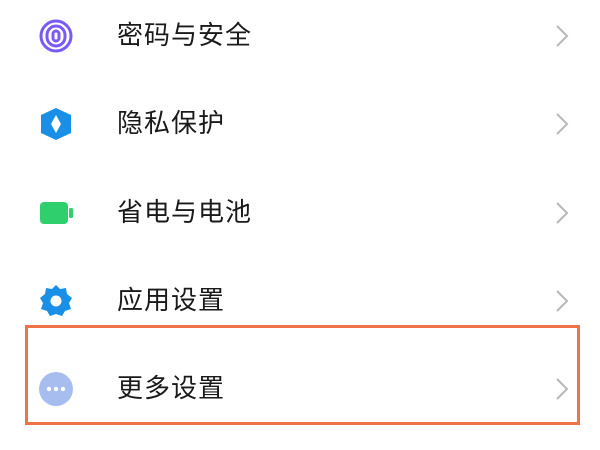 The image size is (600, 450). I want to click on privacy-shield-icon, so click(56, 124).